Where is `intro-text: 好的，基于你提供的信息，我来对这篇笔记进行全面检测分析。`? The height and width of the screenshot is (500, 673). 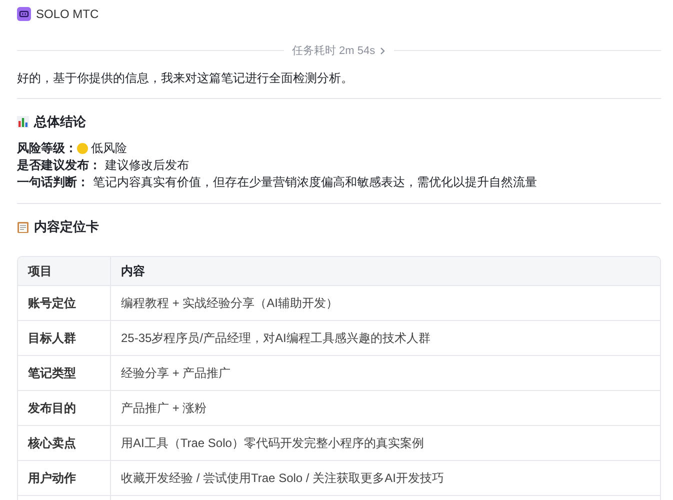 intro-text: 好的，基于你提供的信息，我来对这篇笔记进行全面检测分析。 is located at coordinates (185, 78).